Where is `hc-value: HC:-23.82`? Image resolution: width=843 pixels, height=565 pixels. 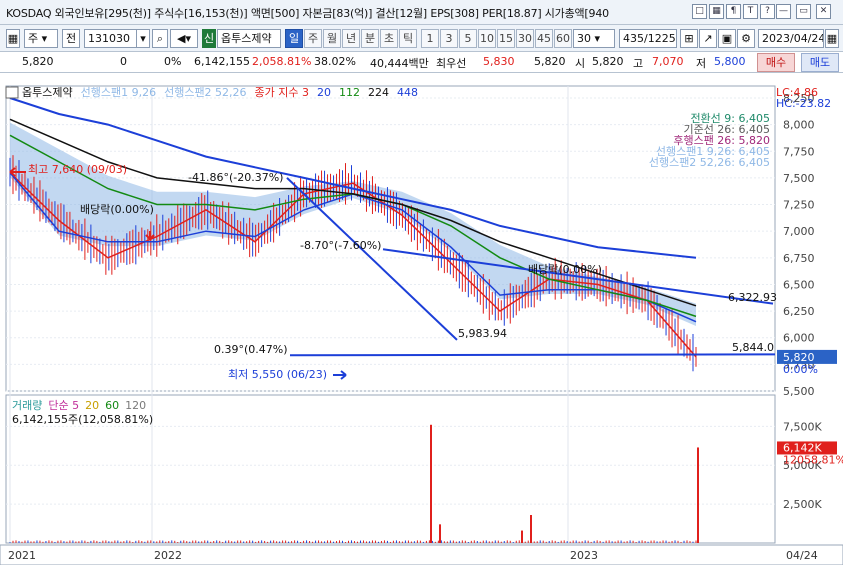 hc-value: HC:-23.82 is located at coordinates (803, 103).